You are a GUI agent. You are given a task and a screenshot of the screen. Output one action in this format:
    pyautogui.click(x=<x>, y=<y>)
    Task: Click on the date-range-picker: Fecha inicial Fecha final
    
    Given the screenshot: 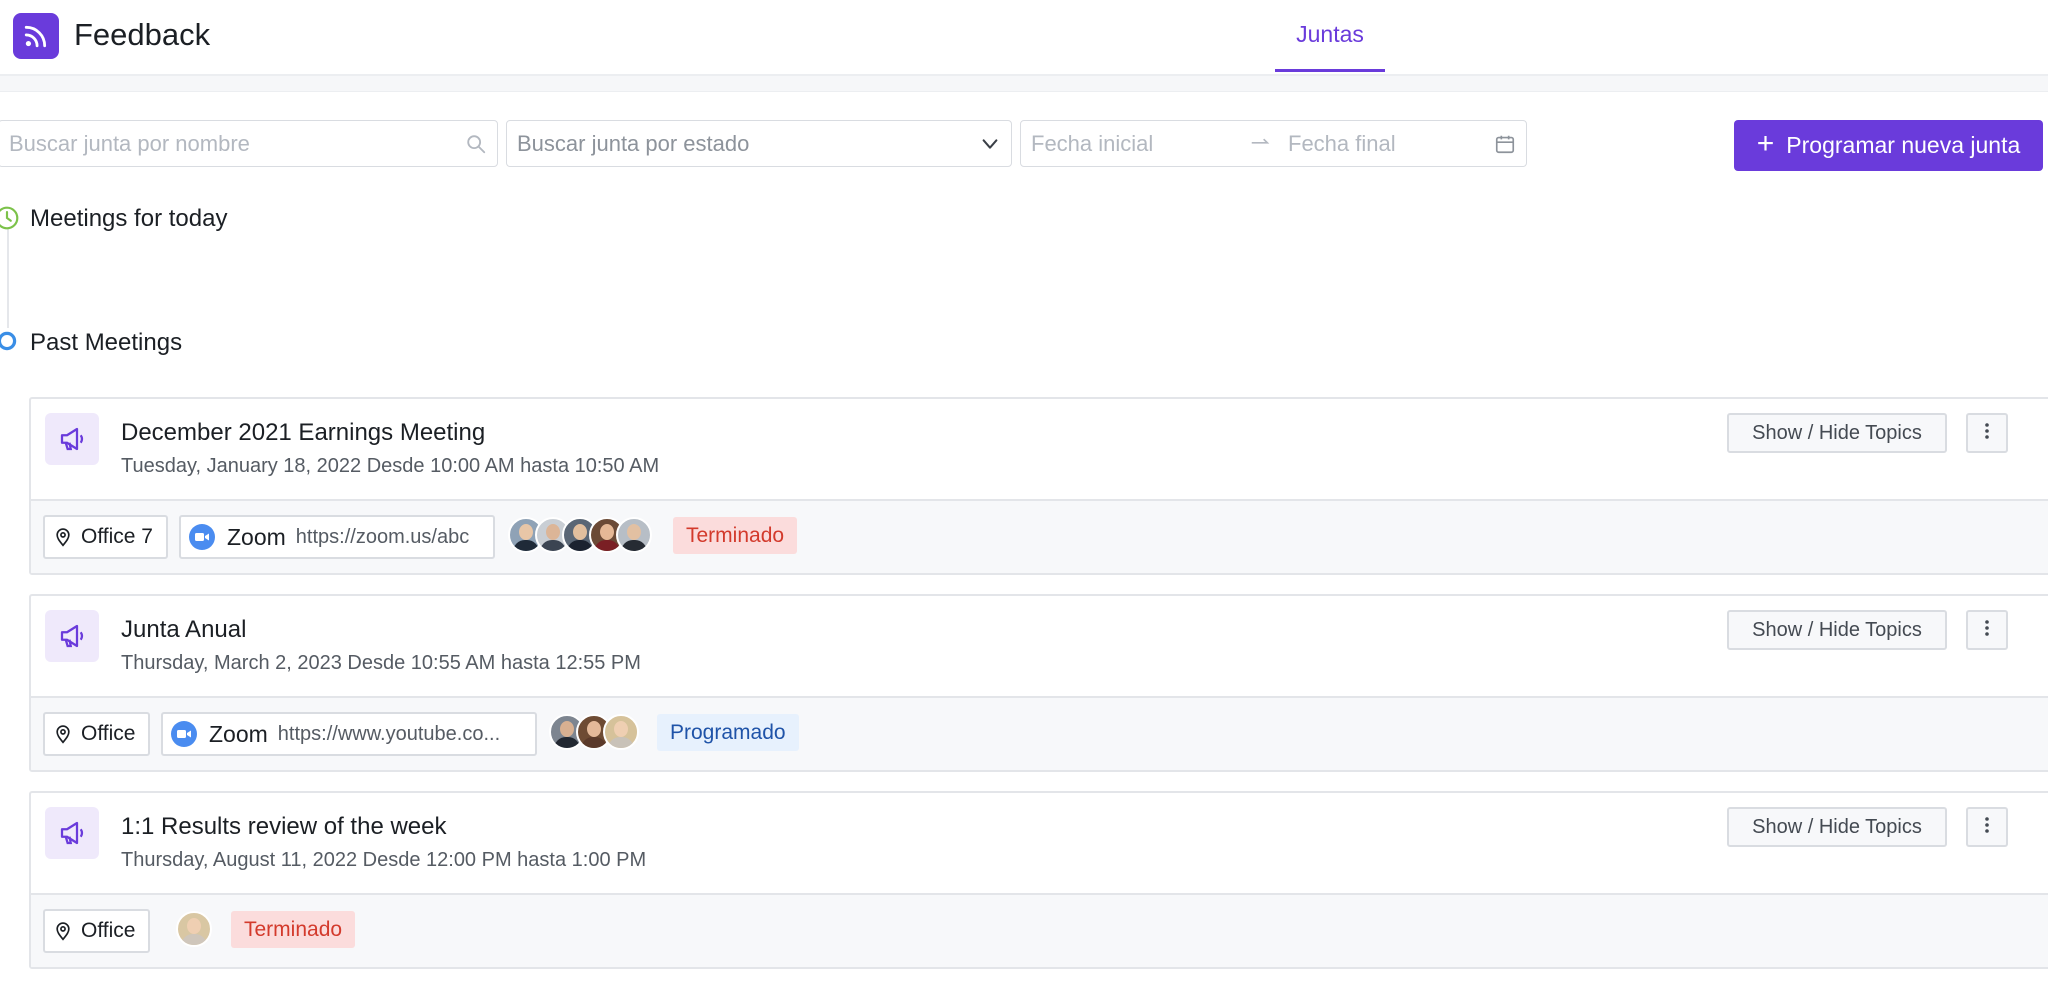 What is the action you would take?
    pyautogui.click(x=1273, y=143)
    